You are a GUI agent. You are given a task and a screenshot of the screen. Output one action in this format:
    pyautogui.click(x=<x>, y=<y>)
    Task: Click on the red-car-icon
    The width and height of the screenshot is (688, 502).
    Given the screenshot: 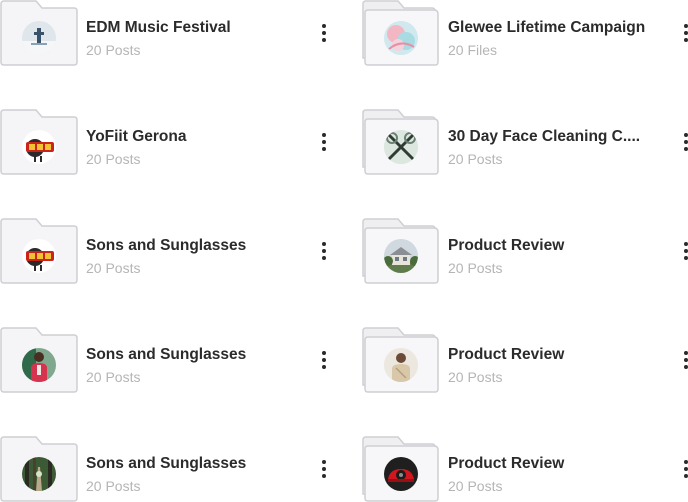 What is the action you would take?
    pyautogui.click(x=401, y=474)
    